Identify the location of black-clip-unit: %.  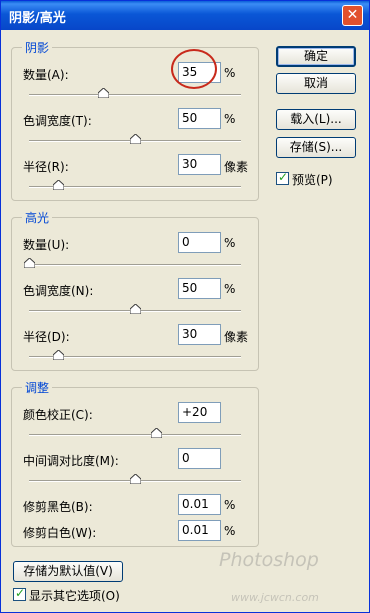
(230, 505).